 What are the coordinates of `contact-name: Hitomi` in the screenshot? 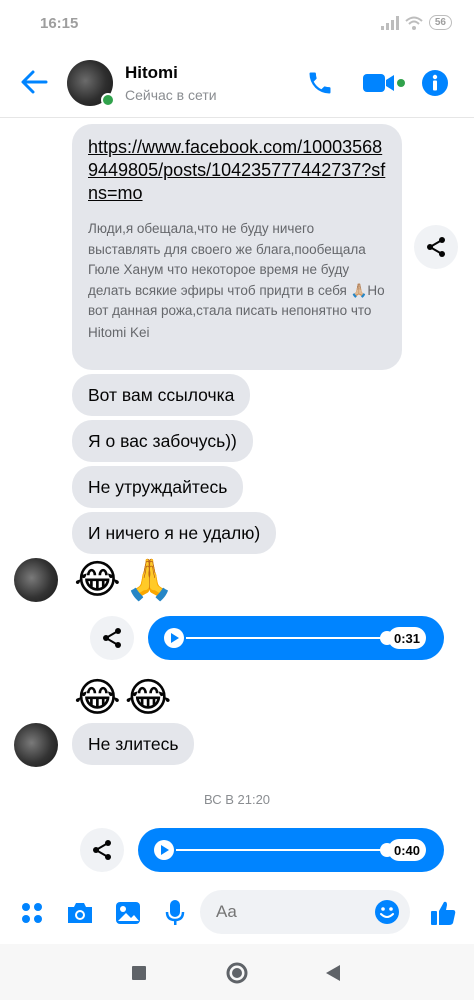 It's located at (151, 73).